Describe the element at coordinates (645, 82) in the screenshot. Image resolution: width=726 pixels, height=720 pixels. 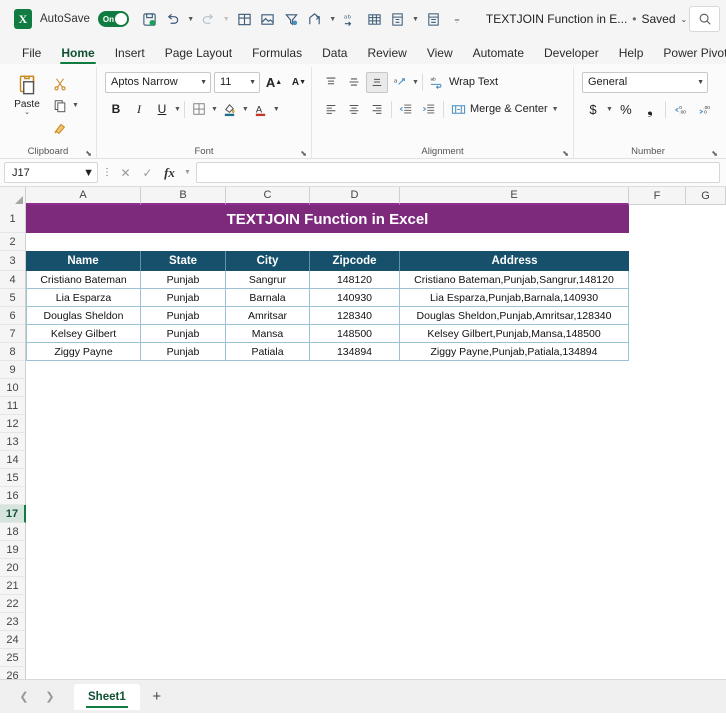
I see `number-format-combo: General ▼` at that location.